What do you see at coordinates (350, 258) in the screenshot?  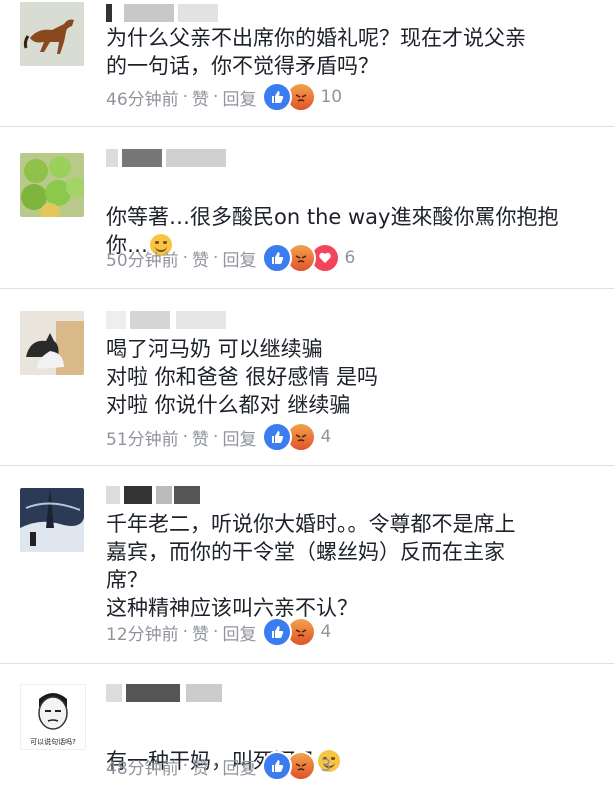 I see `reaction-count: 6` at bounding box center [350, 258].